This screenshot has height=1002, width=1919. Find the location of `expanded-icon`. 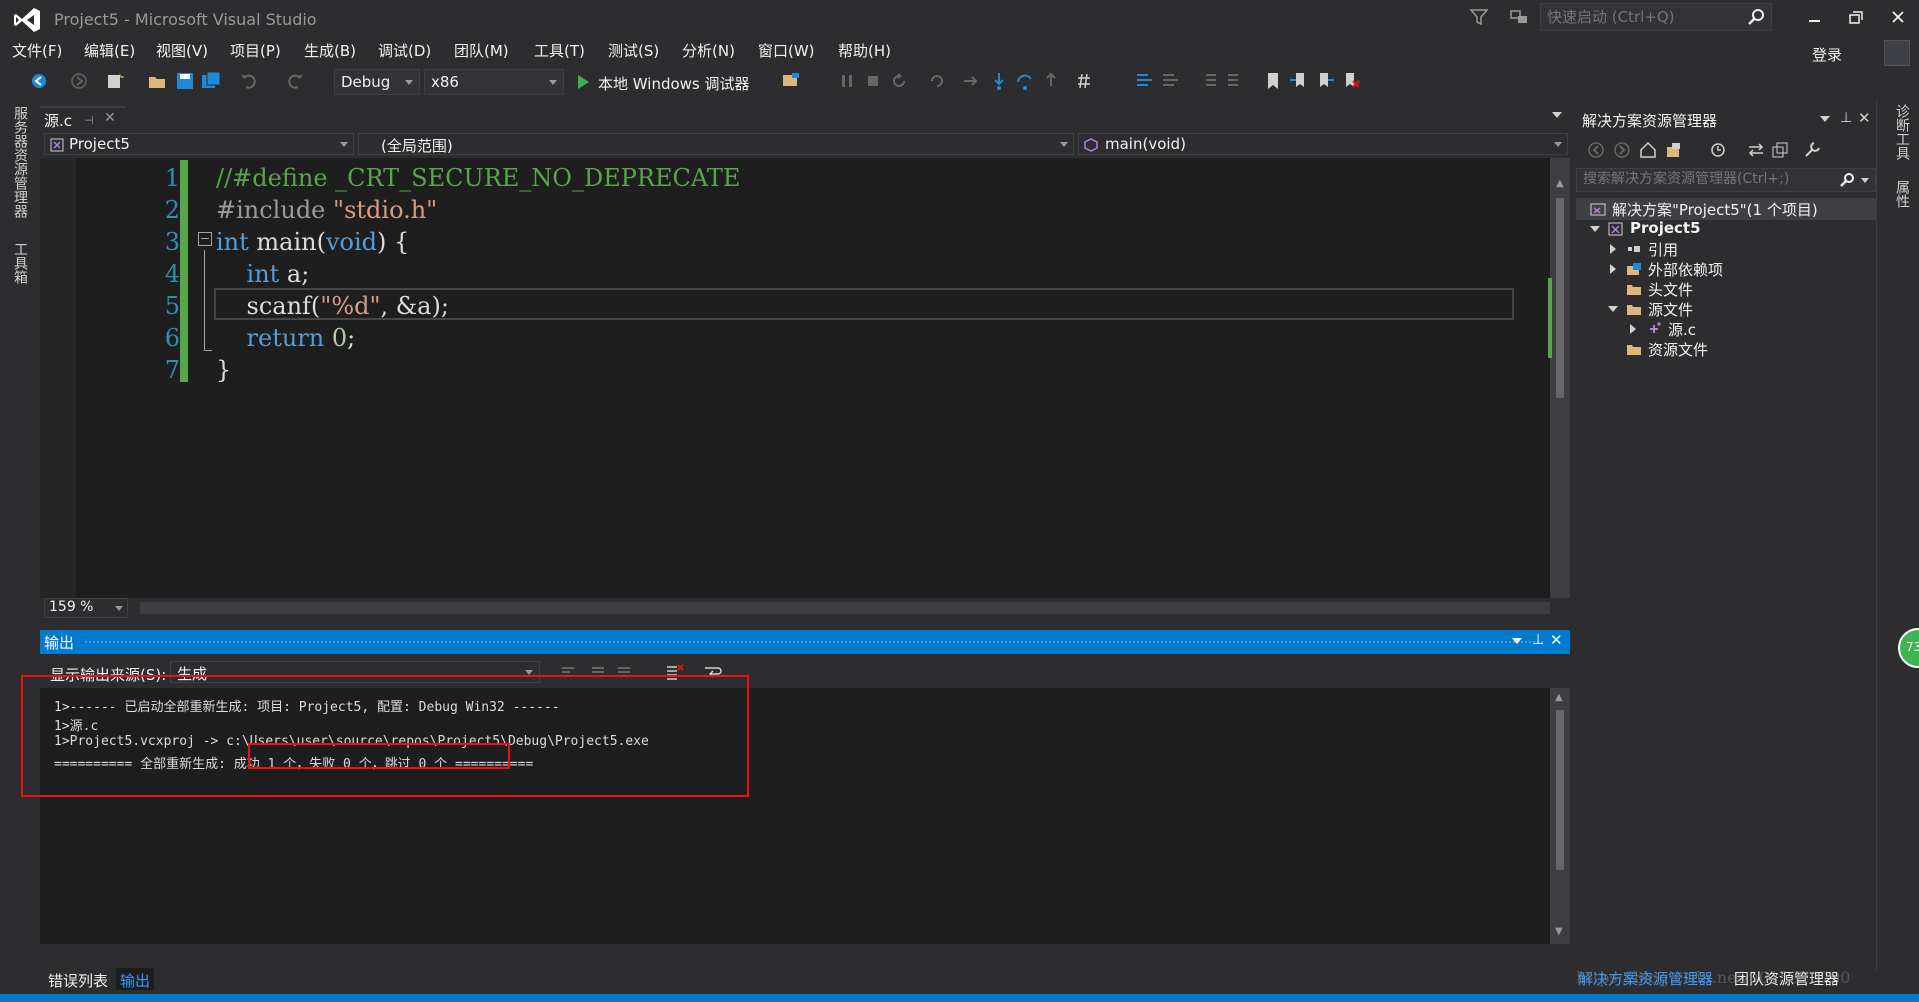

expanded-icon is located at coordinates (1595, 229).